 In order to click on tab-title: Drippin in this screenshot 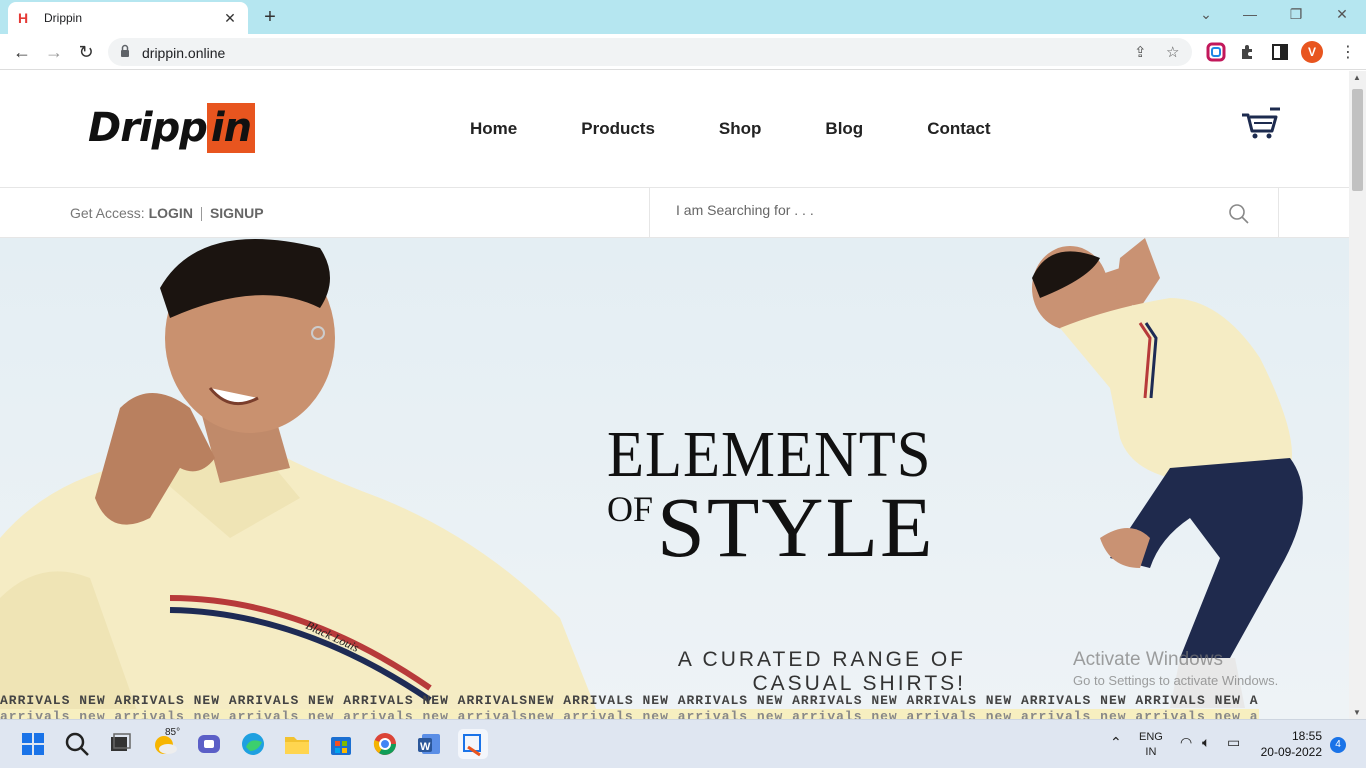, I will do `click(63, 18)`.